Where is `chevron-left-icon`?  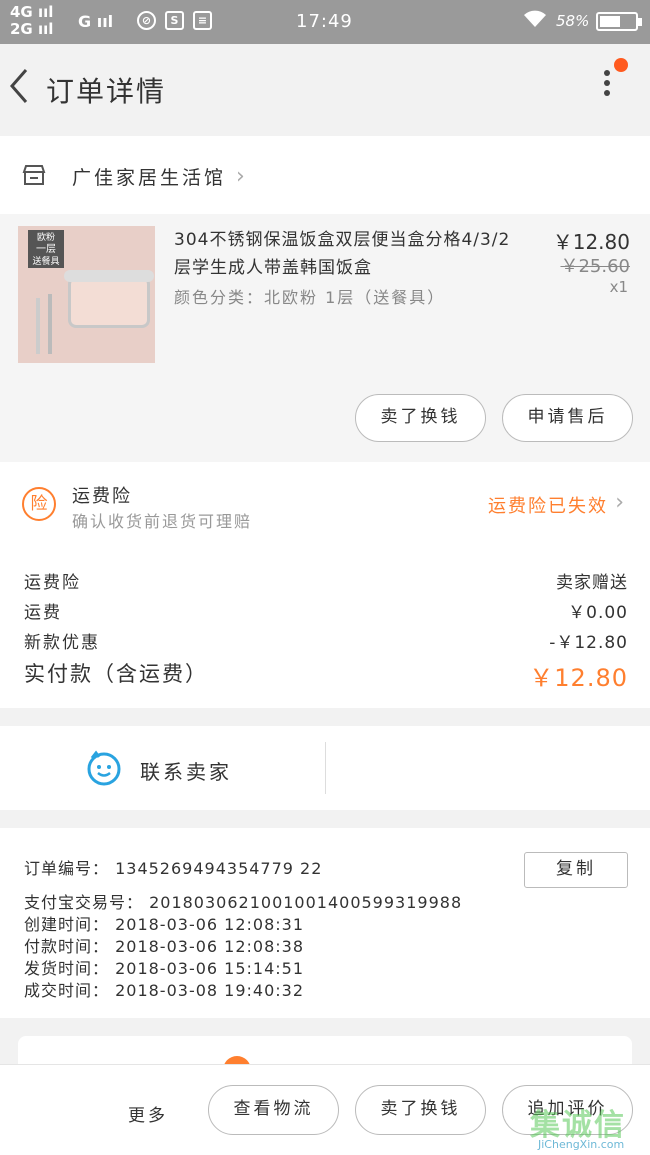 chevron-left-icon is located at coordinates (19, 86).